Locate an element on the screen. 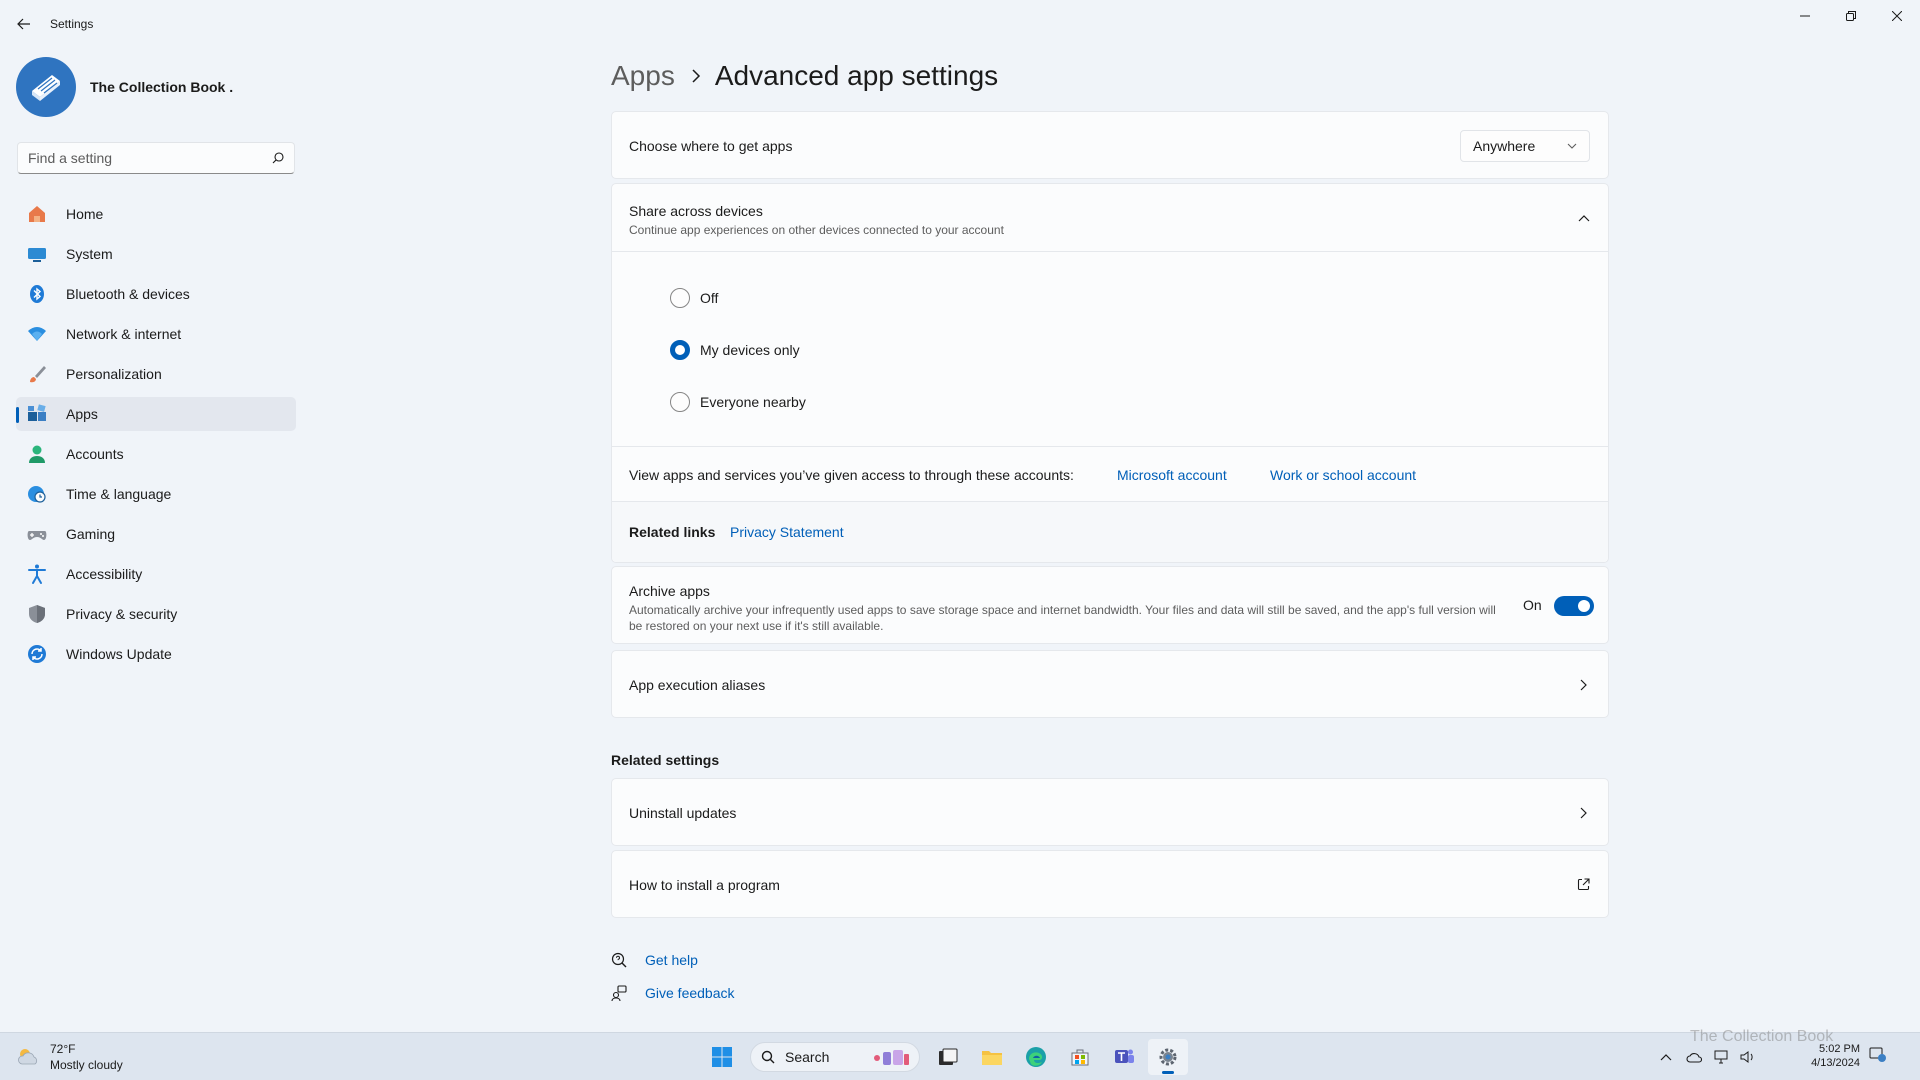 This screenshot has height=1080, width=1920. back-button is located at coordinates (24, 24).